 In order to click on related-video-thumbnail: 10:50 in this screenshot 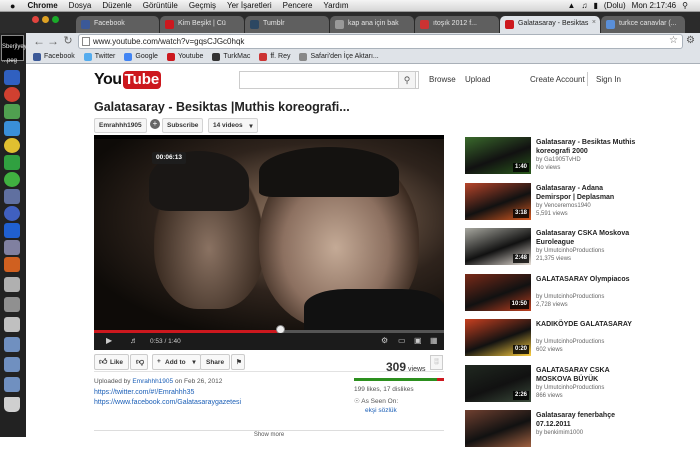, I will do `click(498, 292)`.